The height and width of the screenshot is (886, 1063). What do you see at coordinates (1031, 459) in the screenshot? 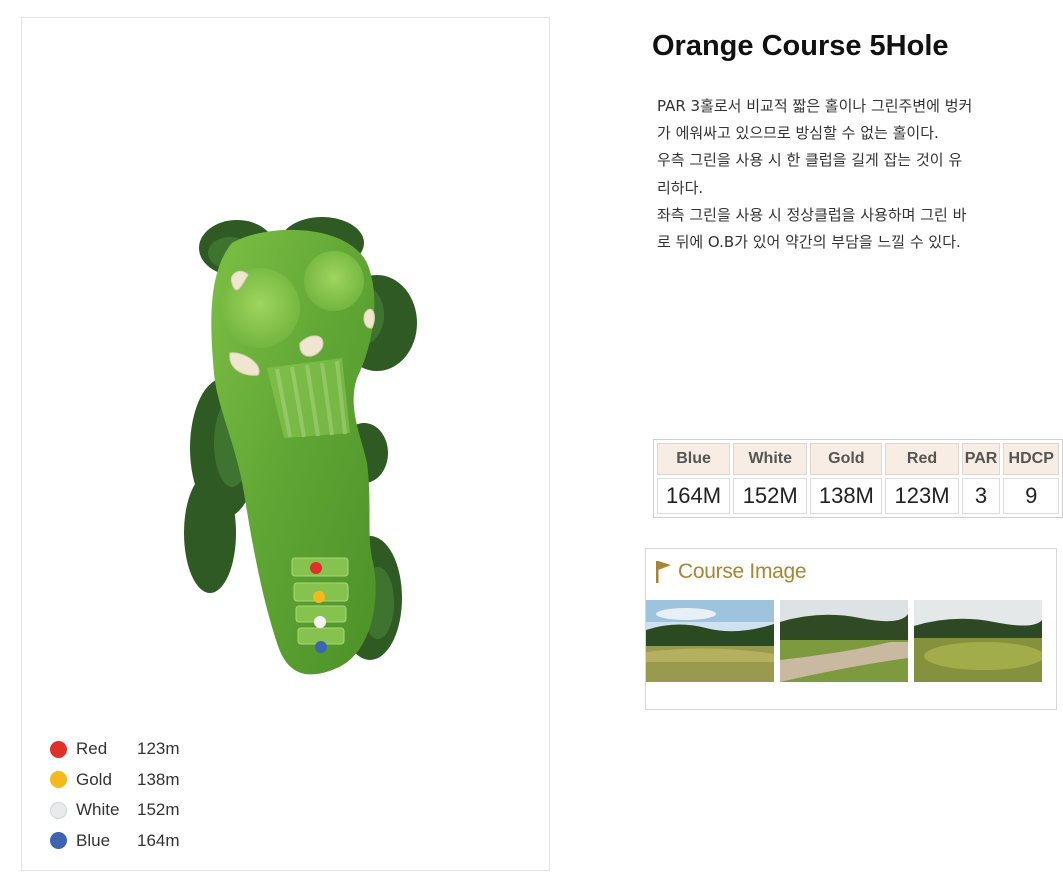
I see `header-hdcp: HDCP` at bounding box center [1031, 459].